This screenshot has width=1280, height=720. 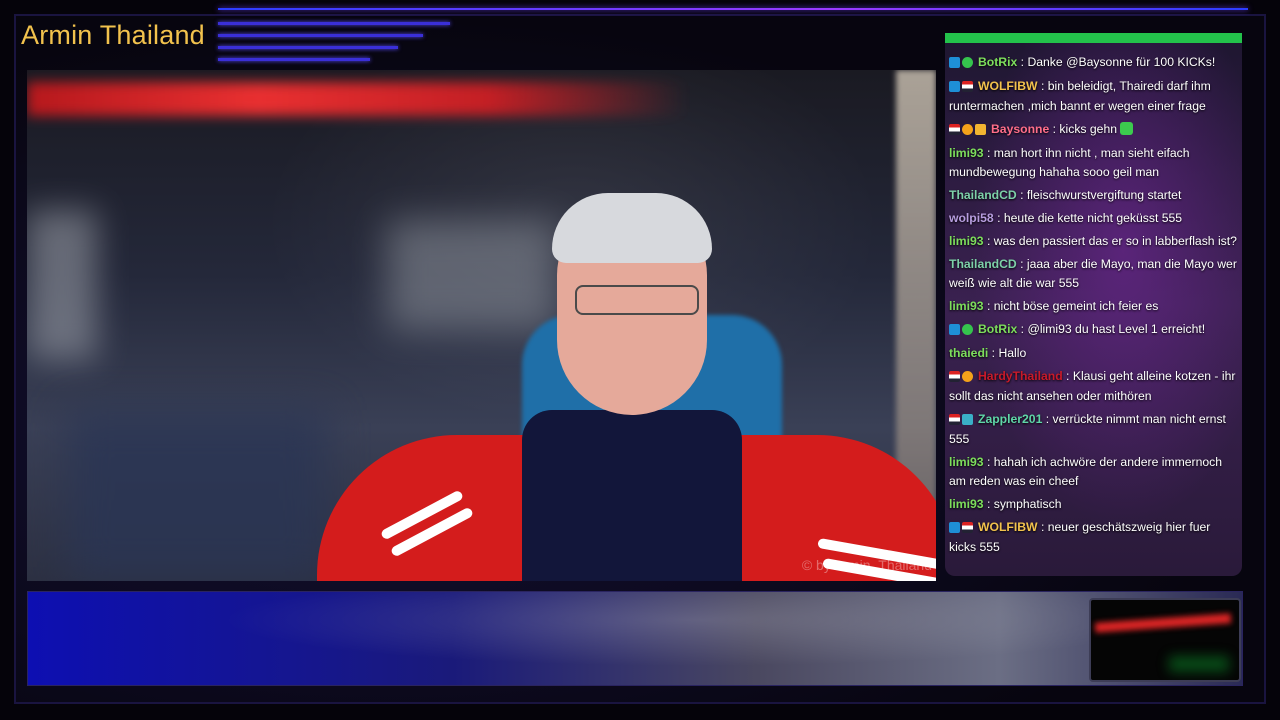 I want to click on video-watermark: © by Armin_Thailand, so click(x=866, y=565).